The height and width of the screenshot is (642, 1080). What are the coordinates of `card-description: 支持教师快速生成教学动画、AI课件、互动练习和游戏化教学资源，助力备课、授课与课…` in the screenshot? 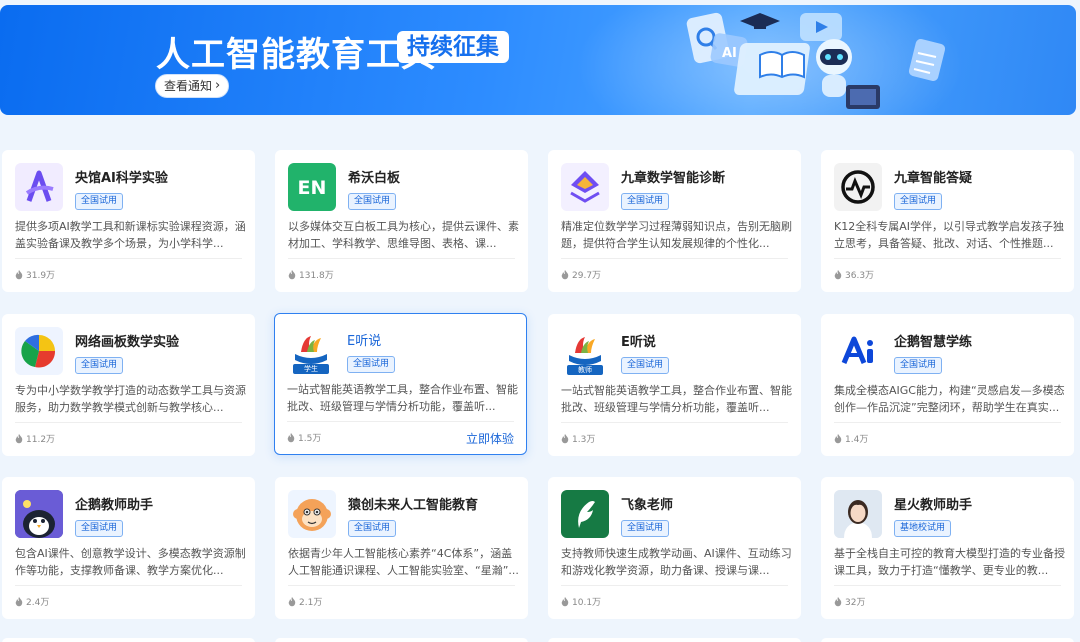 It's located at (676, 562).